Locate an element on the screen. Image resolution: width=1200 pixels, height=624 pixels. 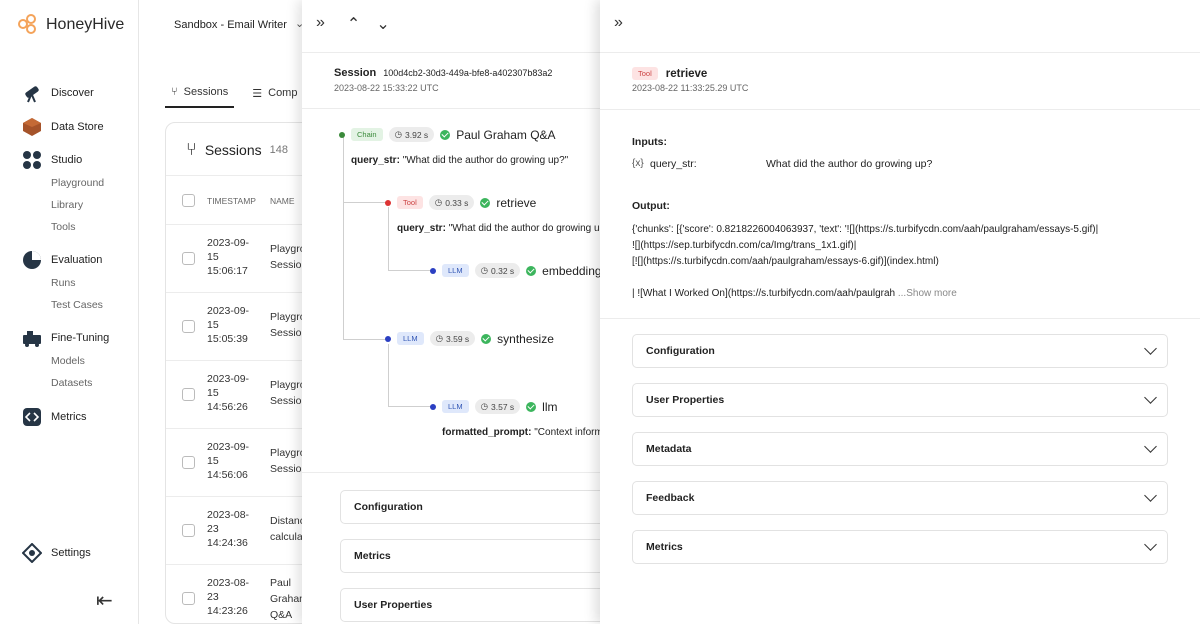
param-value: "What did the author do growing up?" is located at coordinates (485, 160).